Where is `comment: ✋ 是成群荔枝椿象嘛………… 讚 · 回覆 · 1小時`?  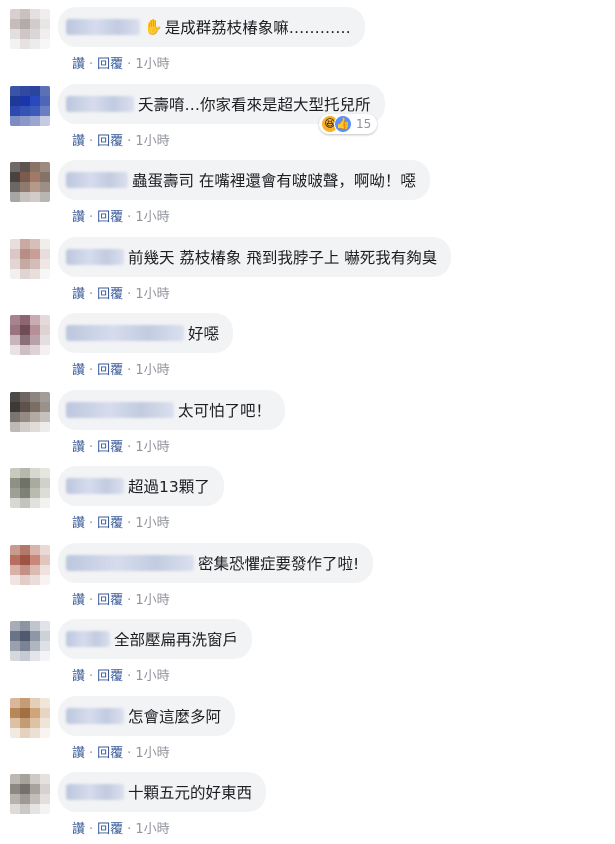
comment: ✋ 是成群荔枝椿象嘛………… 讚 · 回覆 · 1小時 is located at coordinates (307, 41).